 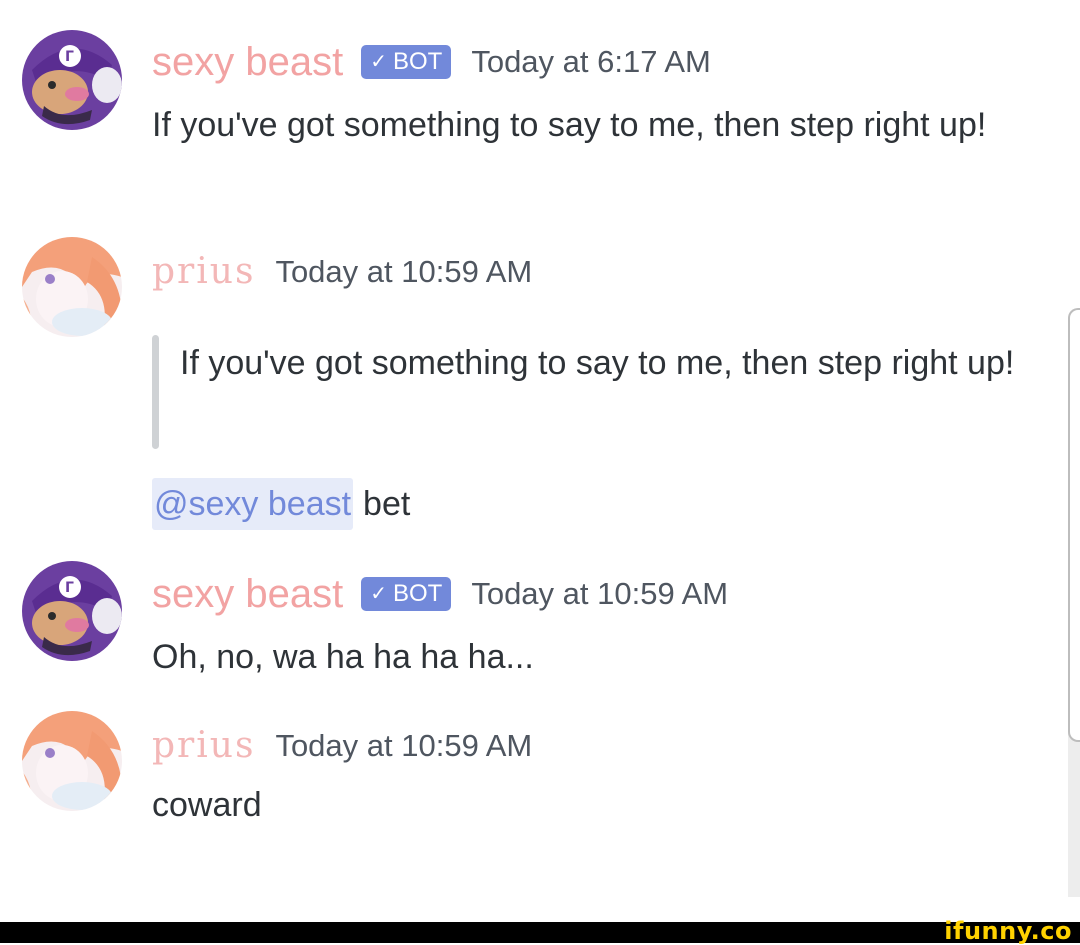 I want to click on message-header: sexy beast ✓ BOT Today at 10:59 AM, so click(x=440, y=594).